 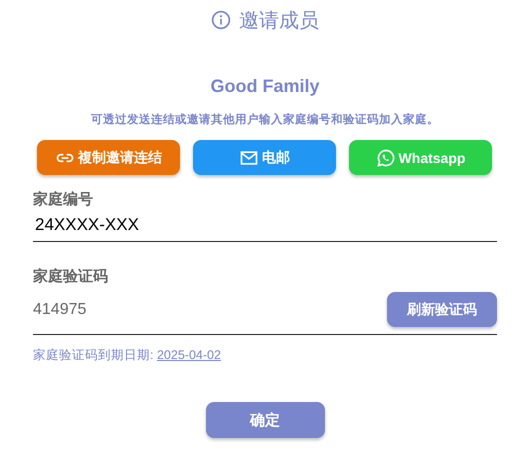 What do you see at coordinates (188, 355) in the screenshot?
I see `expiry-date-link: 2025-04-02` at bounding box center [188, 355].